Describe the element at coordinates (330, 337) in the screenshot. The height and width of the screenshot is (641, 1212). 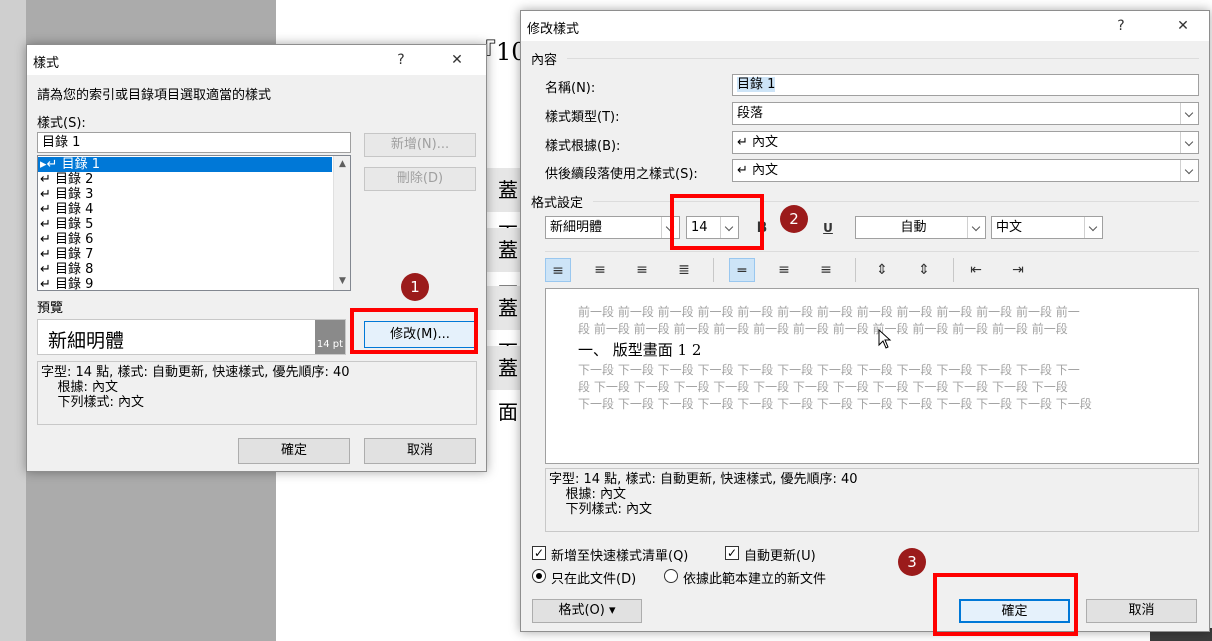
I see `preview-size: 14 pt` at that location.